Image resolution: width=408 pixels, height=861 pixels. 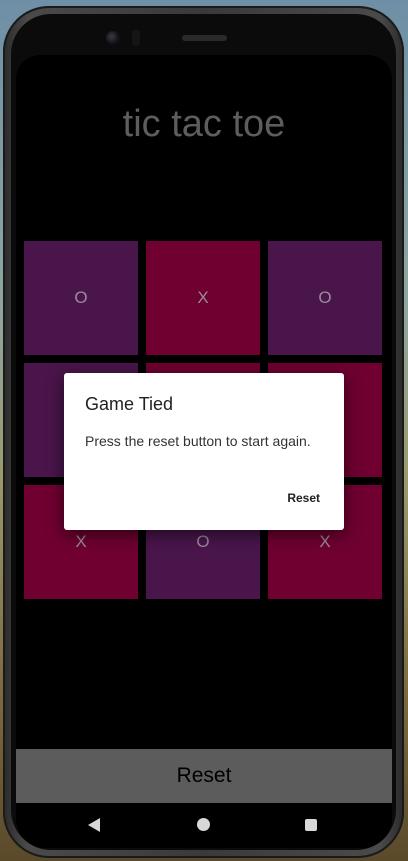 I want to click on dialog-title: Game Tied, so click(x=129, y=404).